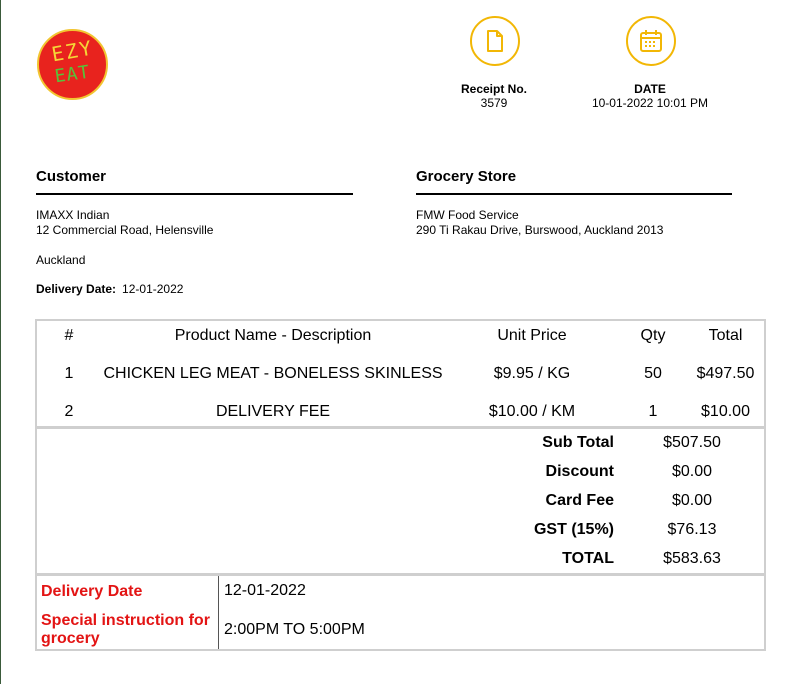 This screenshot has height=684, width=797. Describe the element at coordinates (494, 103) in the screenshot. I see `receipt-number-value: 3579` at that location.